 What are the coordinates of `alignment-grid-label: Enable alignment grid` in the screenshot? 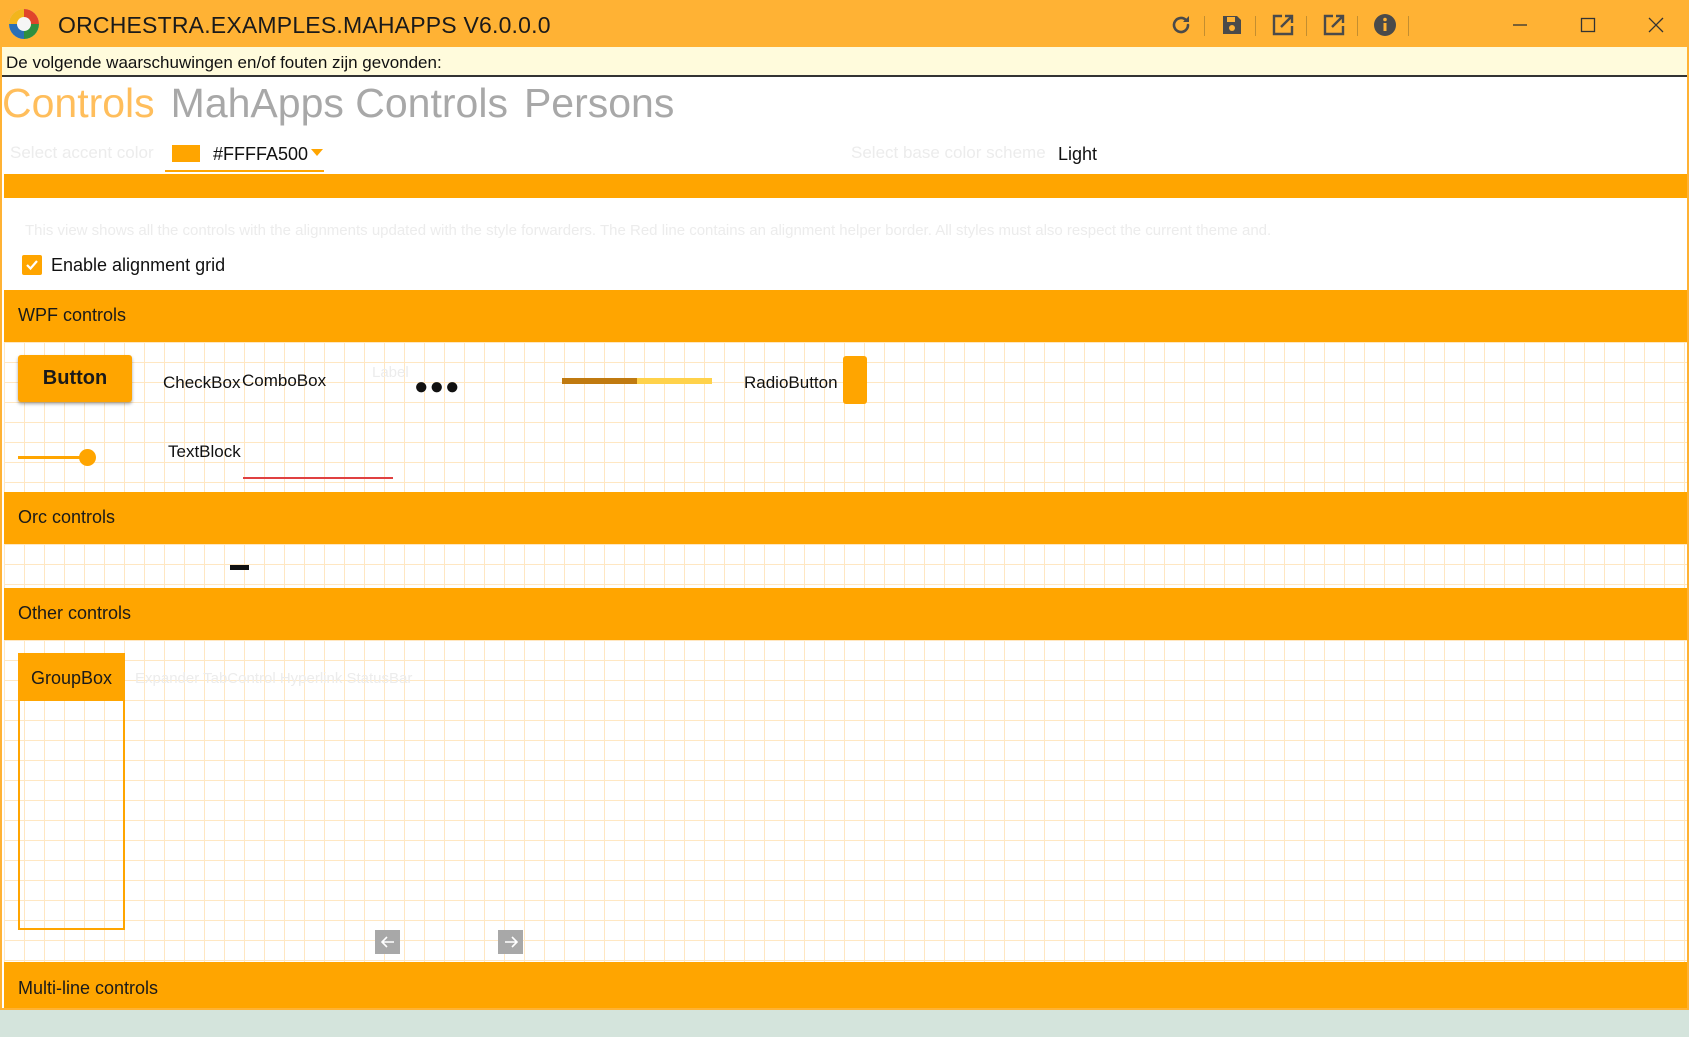 It's located at (138, 265).